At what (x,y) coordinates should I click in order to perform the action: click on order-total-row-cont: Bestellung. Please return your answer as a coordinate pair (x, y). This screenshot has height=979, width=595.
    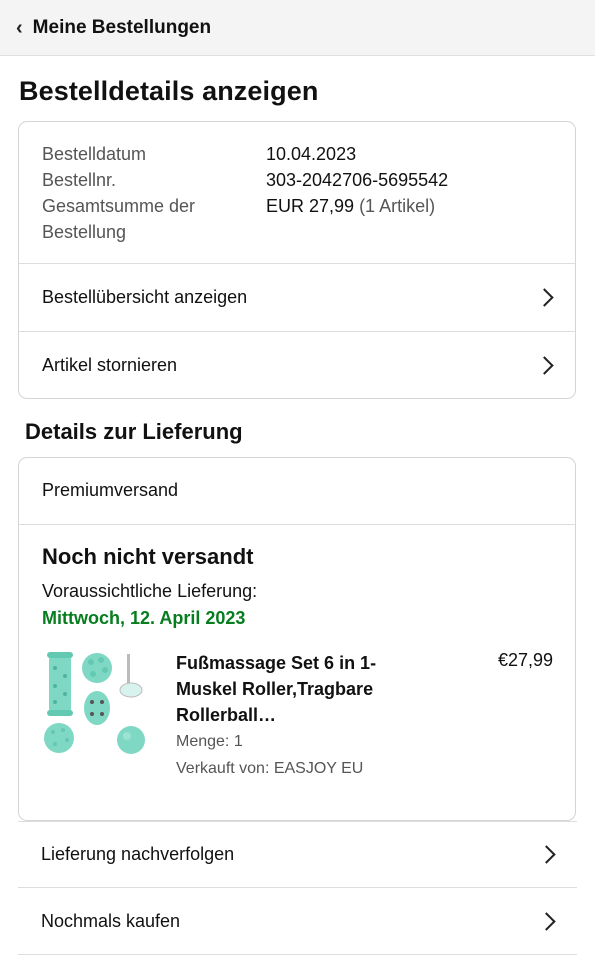
    Looking at the image, I should click on (308, 232).